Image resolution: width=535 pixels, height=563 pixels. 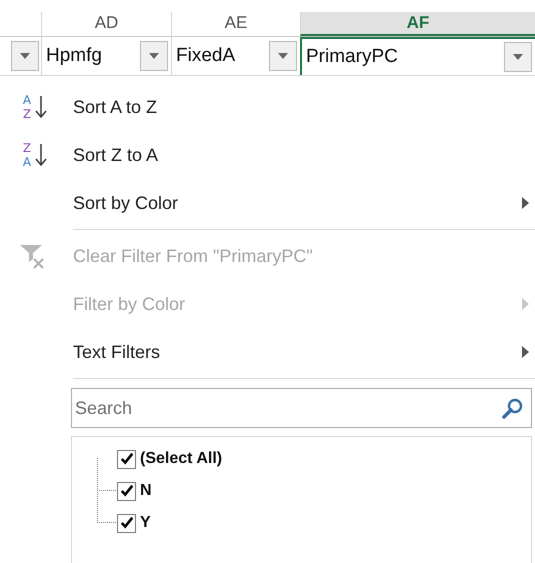 What do you see at coordinates (206, 56) in the screenshot?
I see `cell-text: FixedA` at bounding box center [206, 56].